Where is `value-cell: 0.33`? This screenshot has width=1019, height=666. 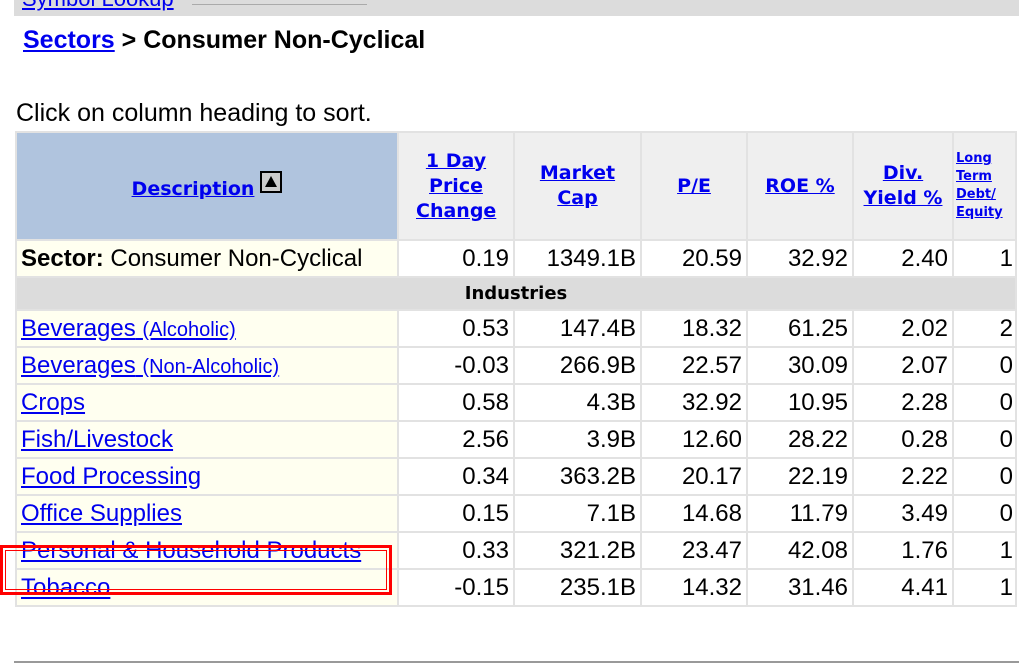
value-cell: 0.33 is located at coordinates (456, 550).